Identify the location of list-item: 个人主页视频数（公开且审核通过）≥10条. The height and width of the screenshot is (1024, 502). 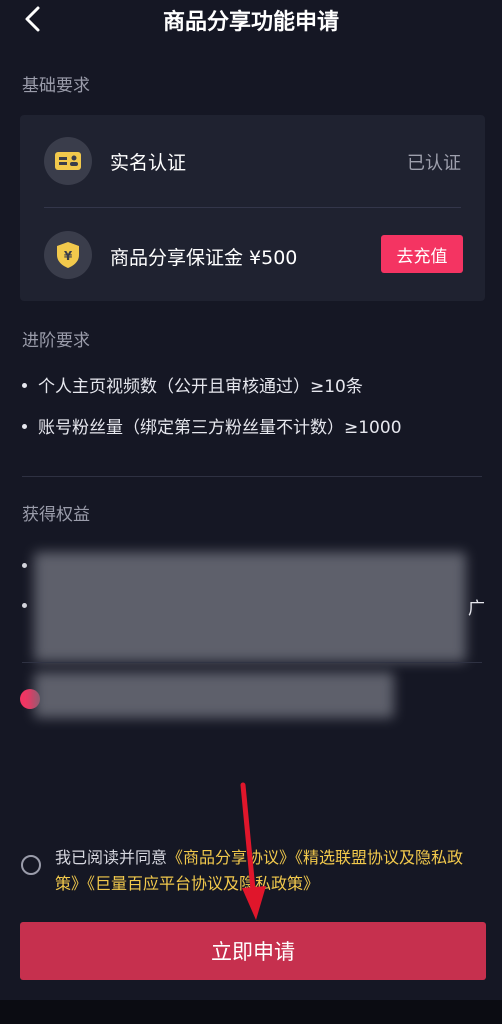
(192, 384).